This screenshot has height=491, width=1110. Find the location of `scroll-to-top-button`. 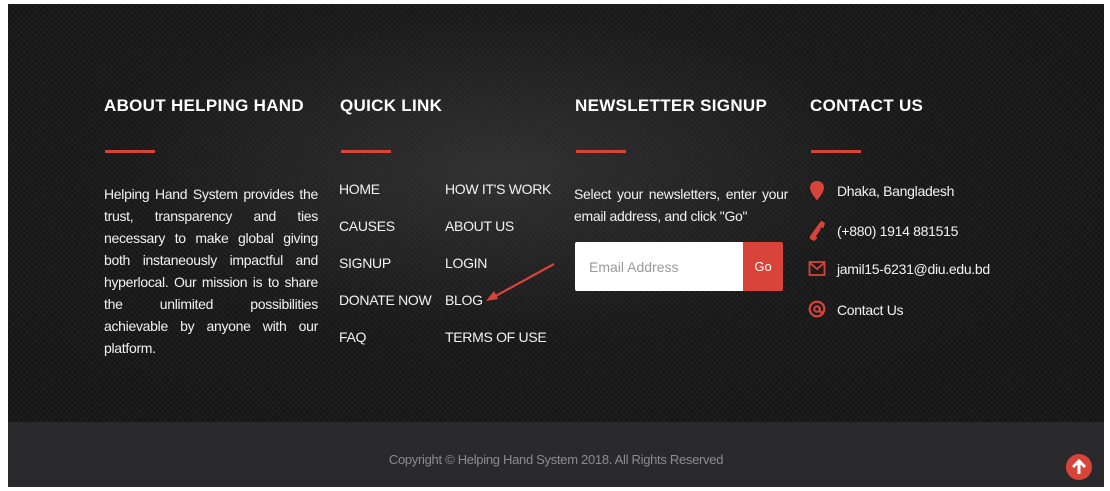

scroll-to-top-button is located at coordinates (1079, 467).